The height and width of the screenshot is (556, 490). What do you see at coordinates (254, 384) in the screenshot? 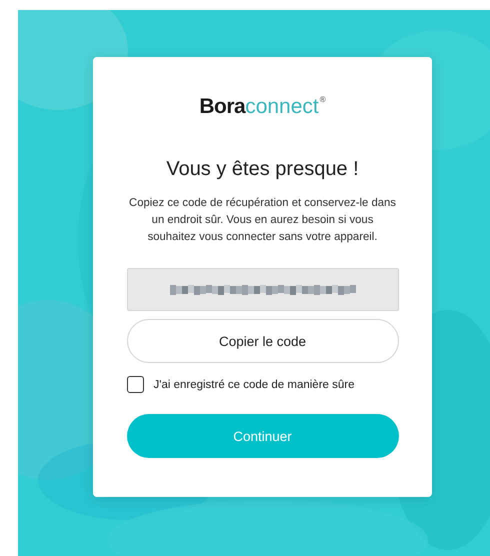
I see `checkbox-label: J'ai enregistré ce code de manière sûre` at bounding box center [254, 384].